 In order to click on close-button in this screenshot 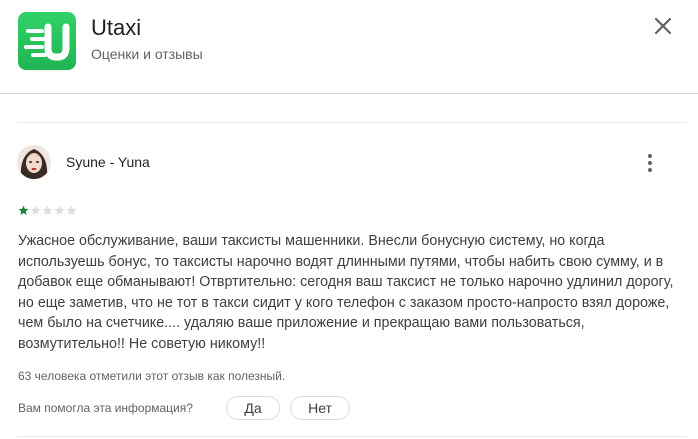, I will do `click(663, 26)`.